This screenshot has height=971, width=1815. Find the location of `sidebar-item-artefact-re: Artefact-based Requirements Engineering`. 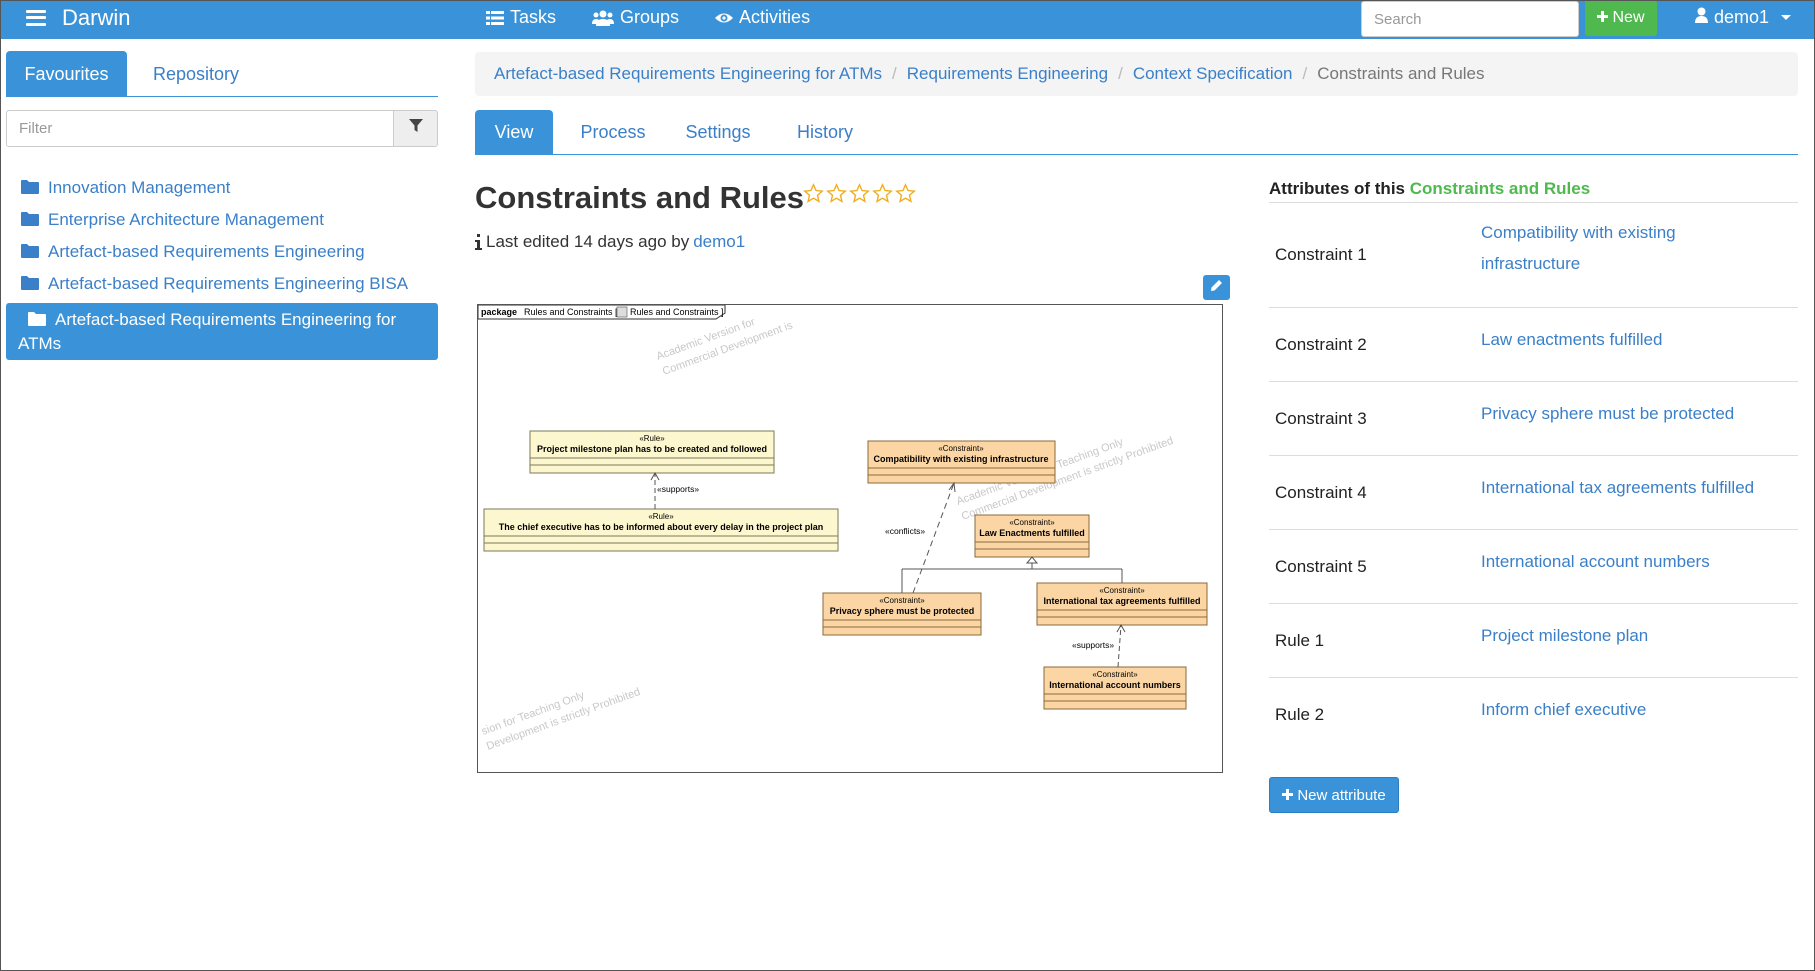

sidebar-item-artefact-re: Artefact-based Requirements Engineering is located at coordinates (222, 252).